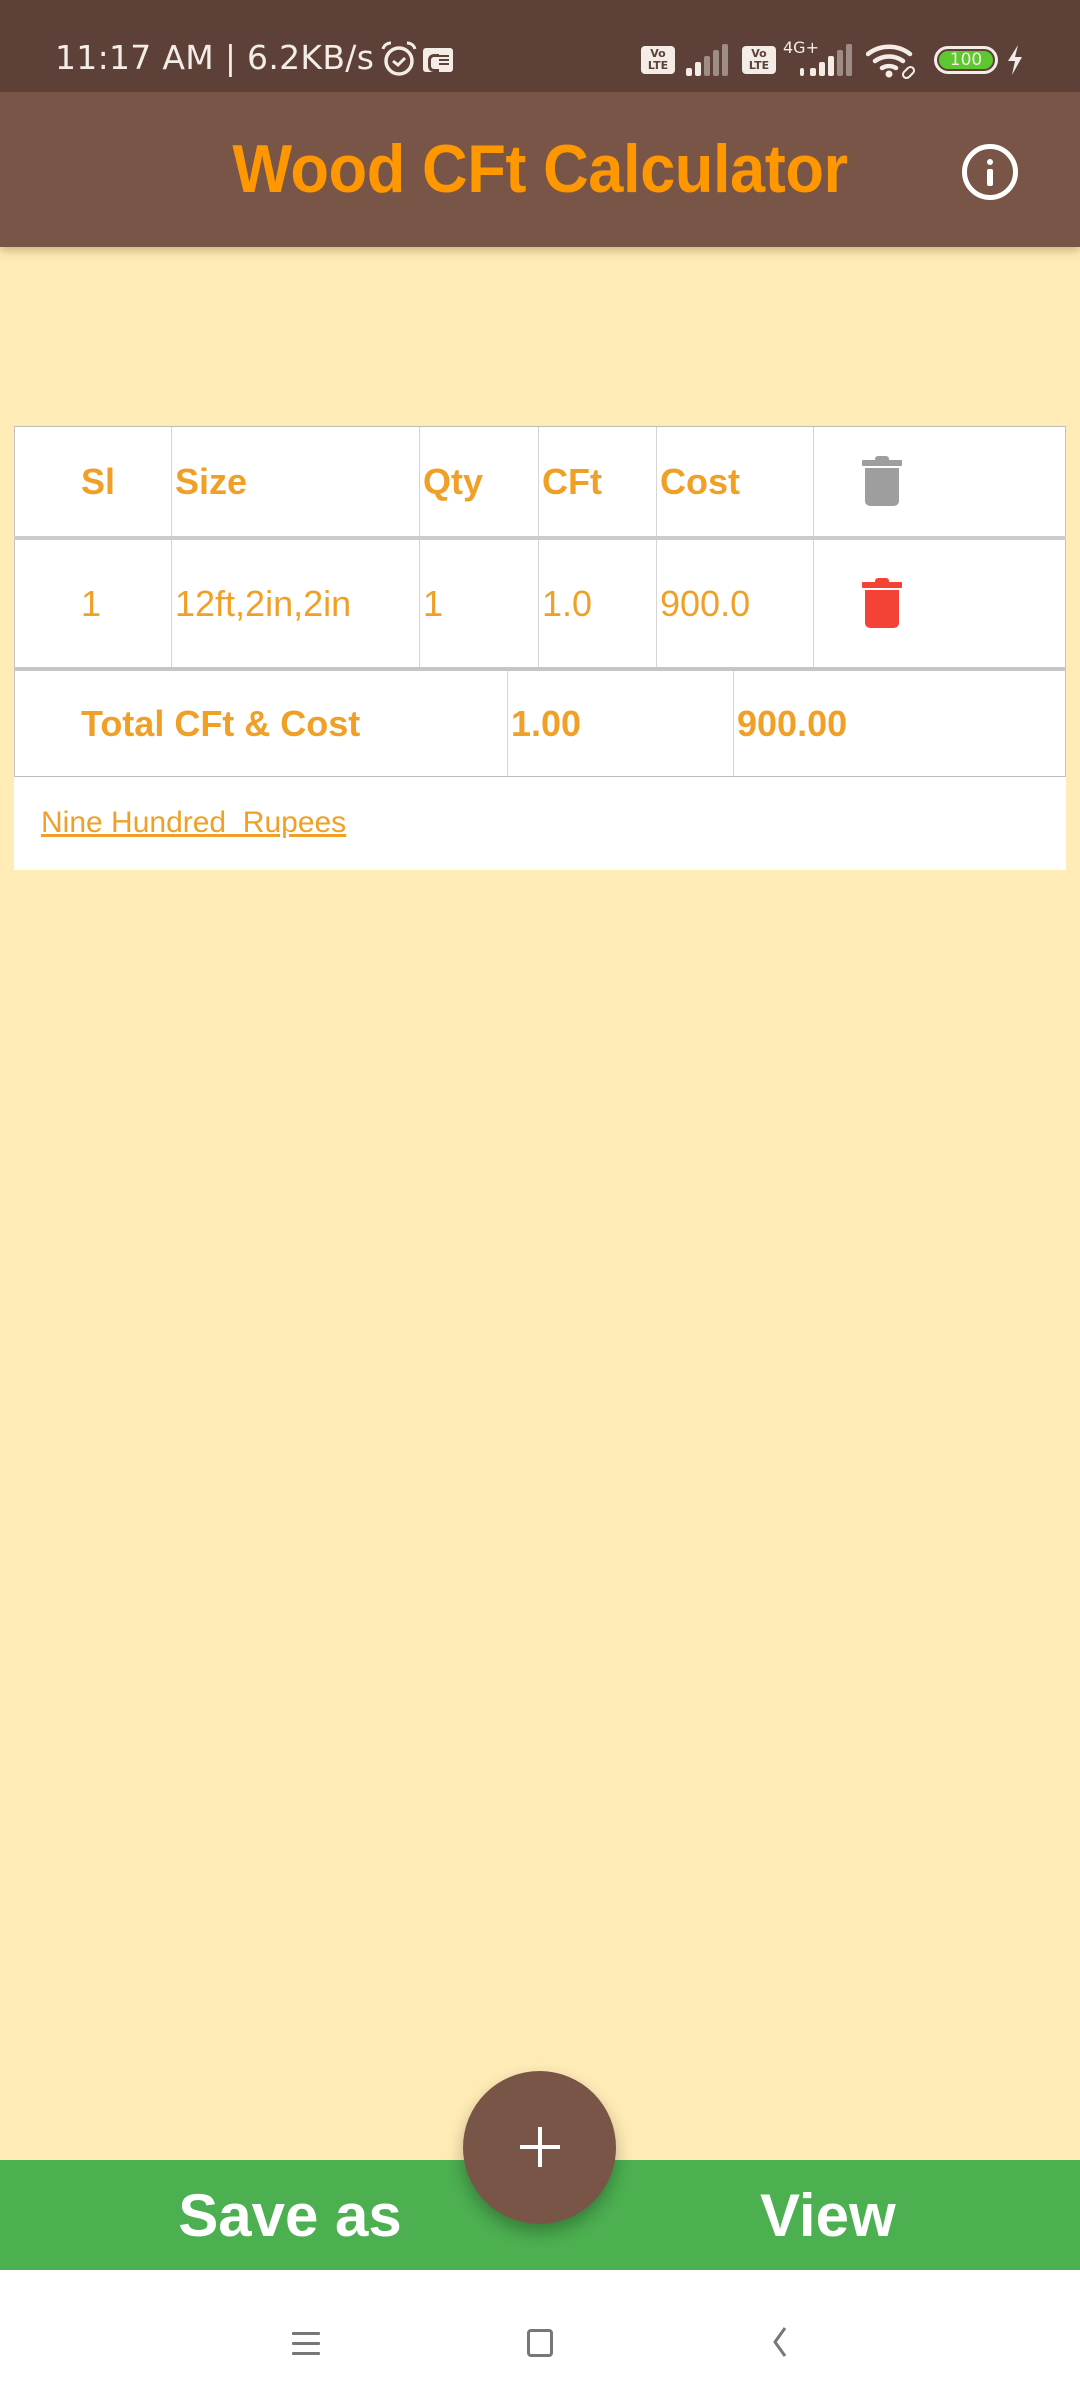 The image size is (1080, 2400). I want to click on battery-icon: 100, so click(966, 60).